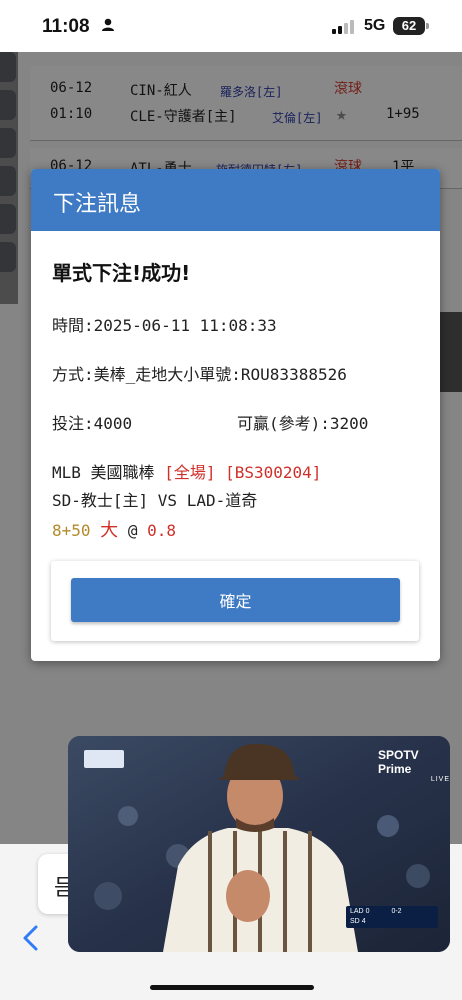 The height and width of the screenshot is (1000, 462). What do you see at coordinates (376, 911) in the screenshot?
I see `score-away: LAD 0 0-2` at bounding box center [376, 911].